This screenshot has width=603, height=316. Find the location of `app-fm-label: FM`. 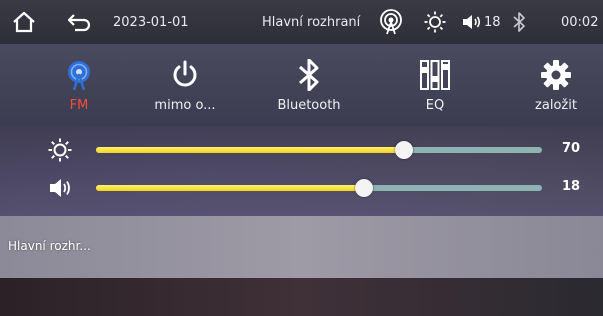

app-fm-label: FM is located at coordinates (79, 105).